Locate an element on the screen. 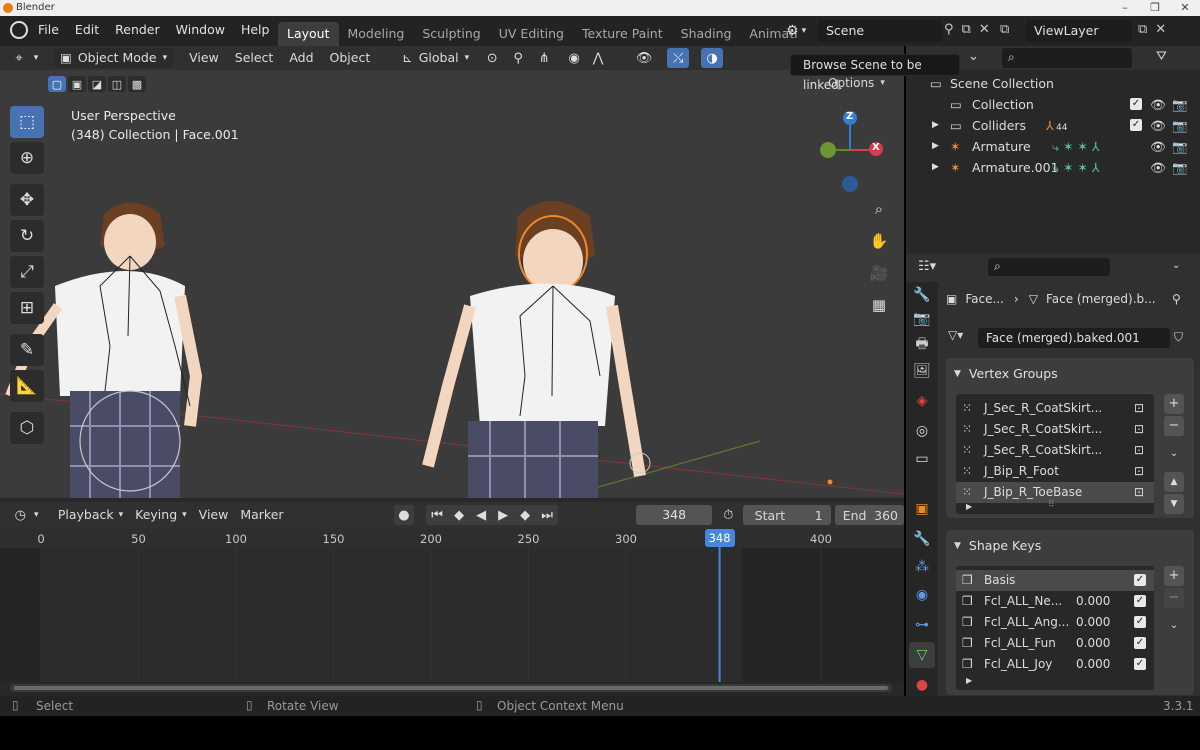  play-reverse-icon: ◀ is located at coordinates (481, 515).